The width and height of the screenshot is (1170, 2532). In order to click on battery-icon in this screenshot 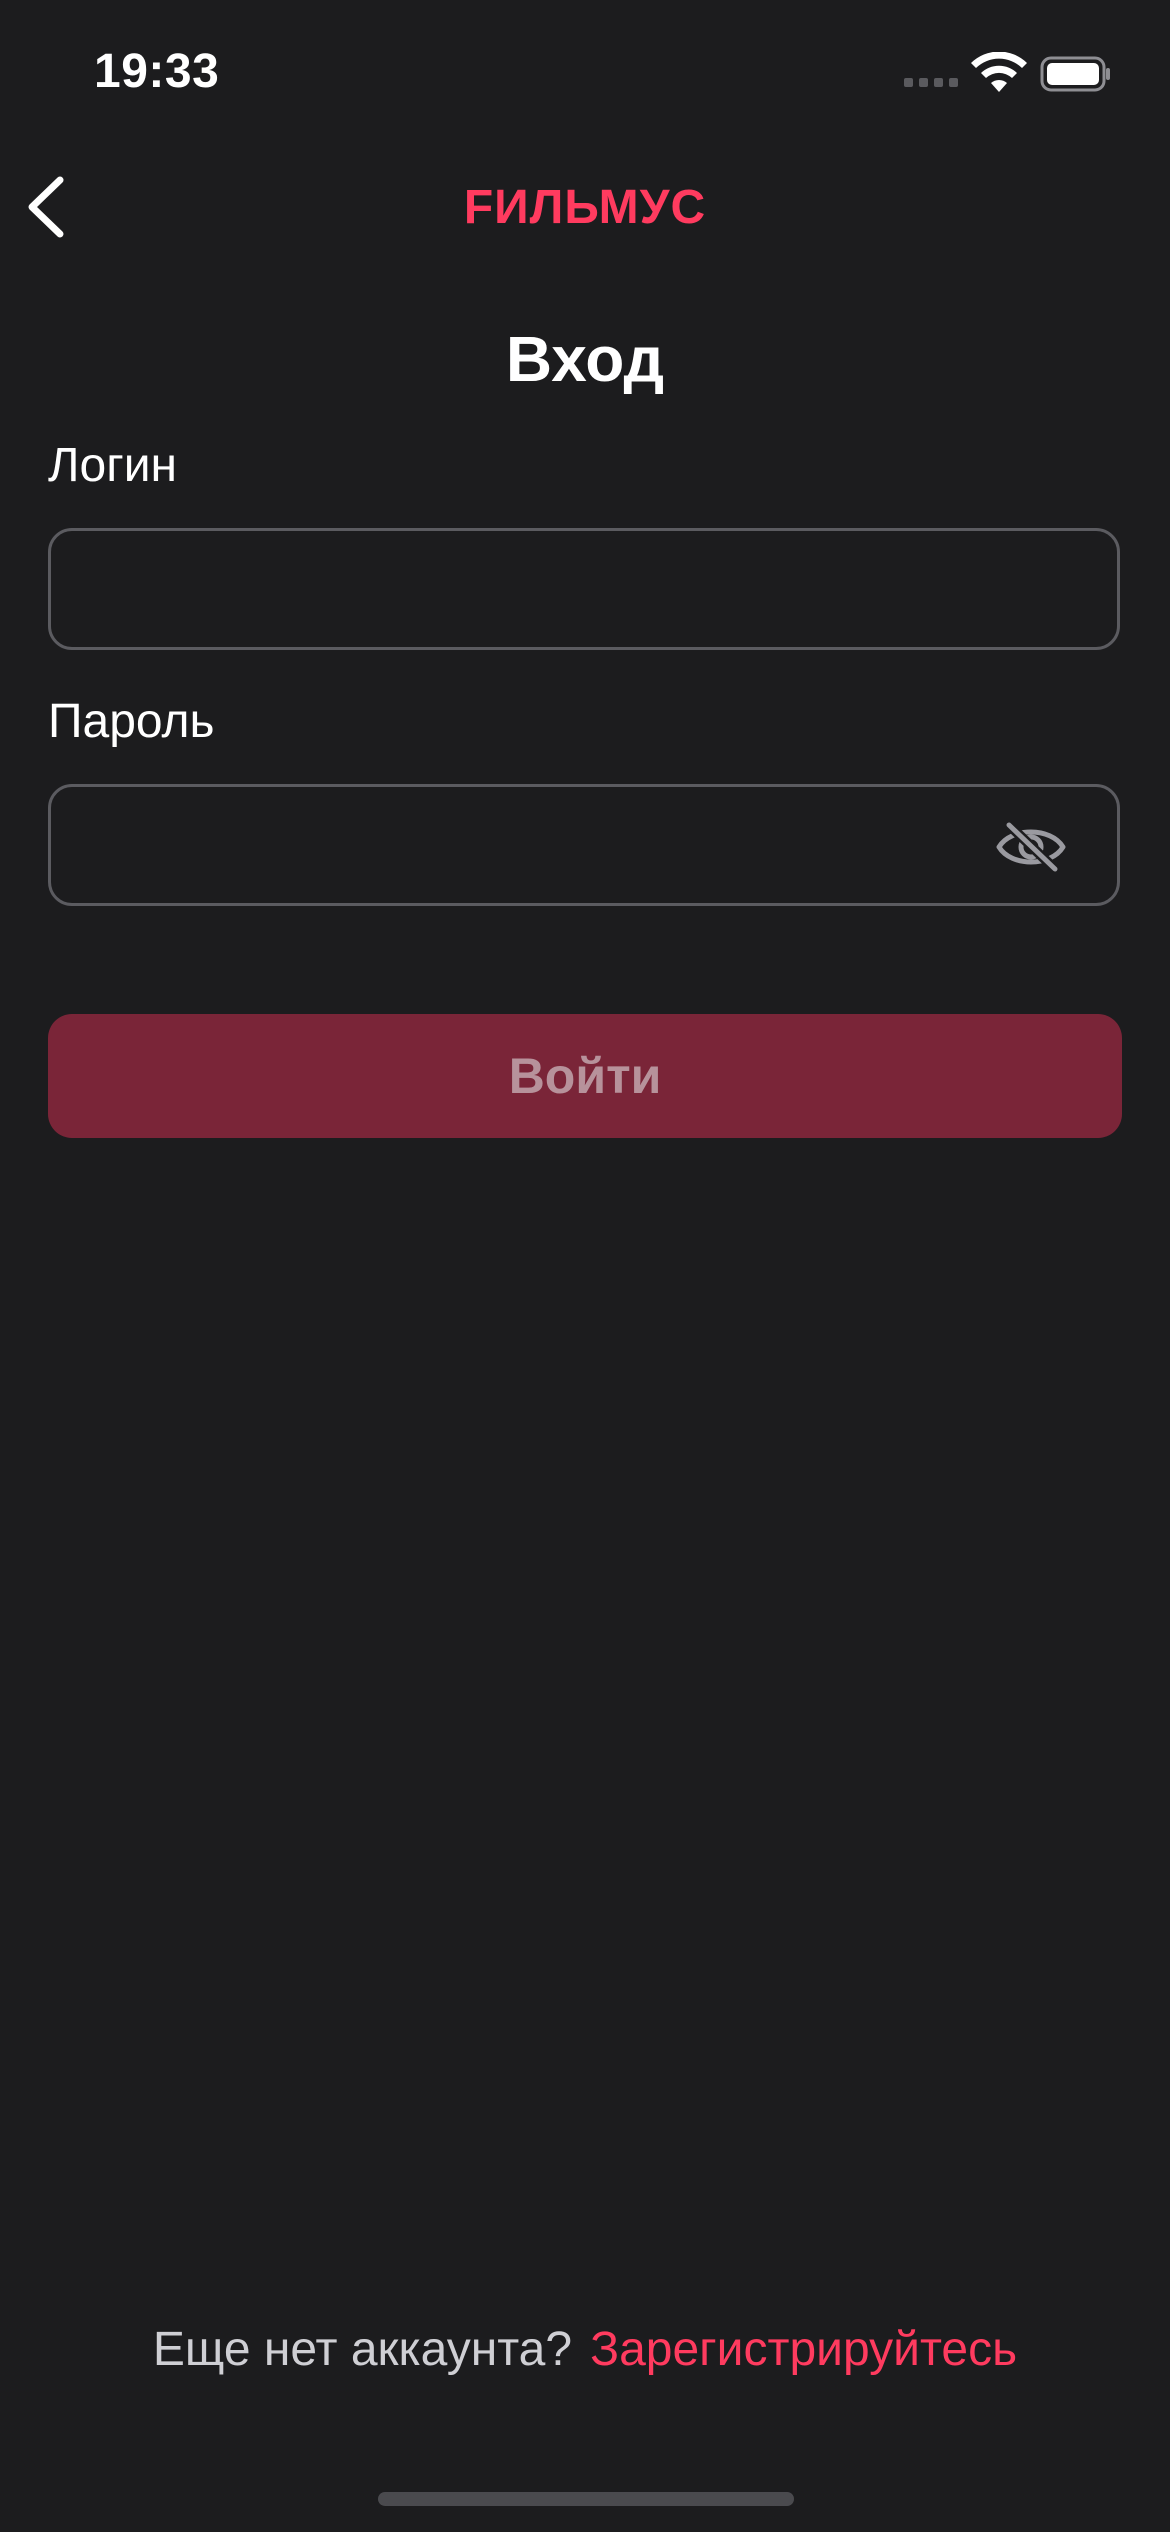, I will do `click(1075, 74)`.